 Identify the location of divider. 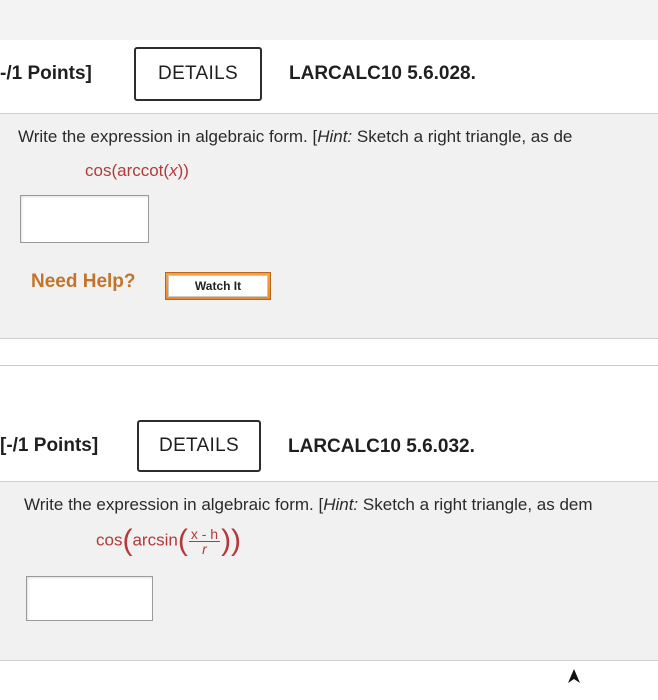
(329, 365).